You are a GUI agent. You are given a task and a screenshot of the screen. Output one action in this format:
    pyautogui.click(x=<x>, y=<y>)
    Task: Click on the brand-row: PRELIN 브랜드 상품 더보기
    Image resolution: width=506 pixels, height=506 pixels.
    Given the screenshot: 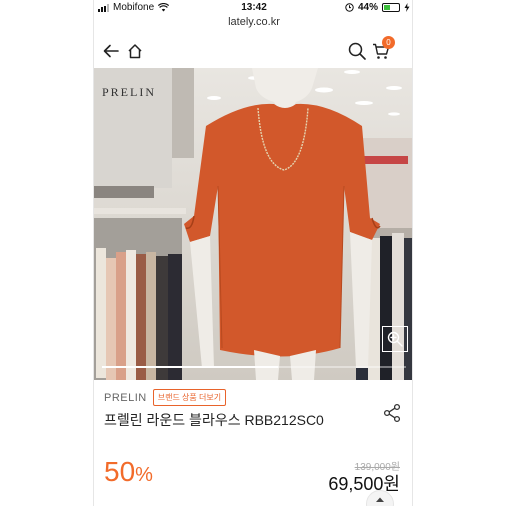 What is the action you would take?
    pyautogui.click(x=165, y=397)
    